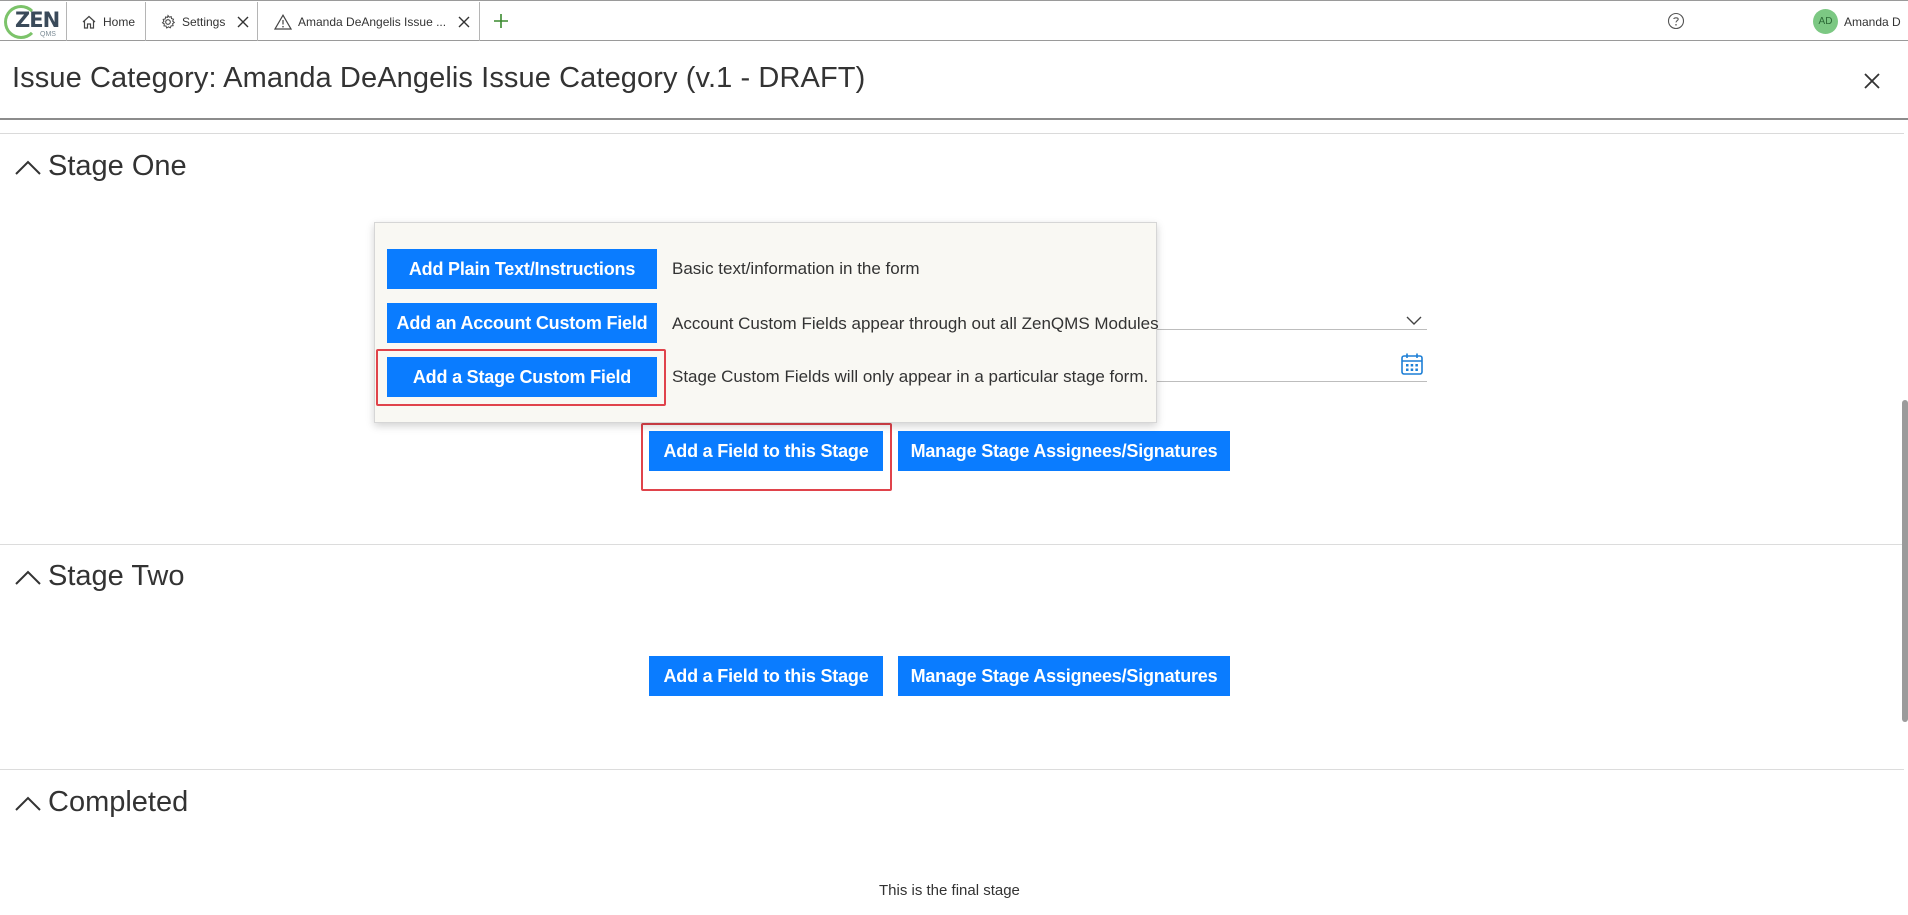 The height and width of the screenshot is (915, 1908). What do you see at coordinates (1292, 381) in the screenshot?
I see `date-field-underline` at bounding box center [1292, 381].